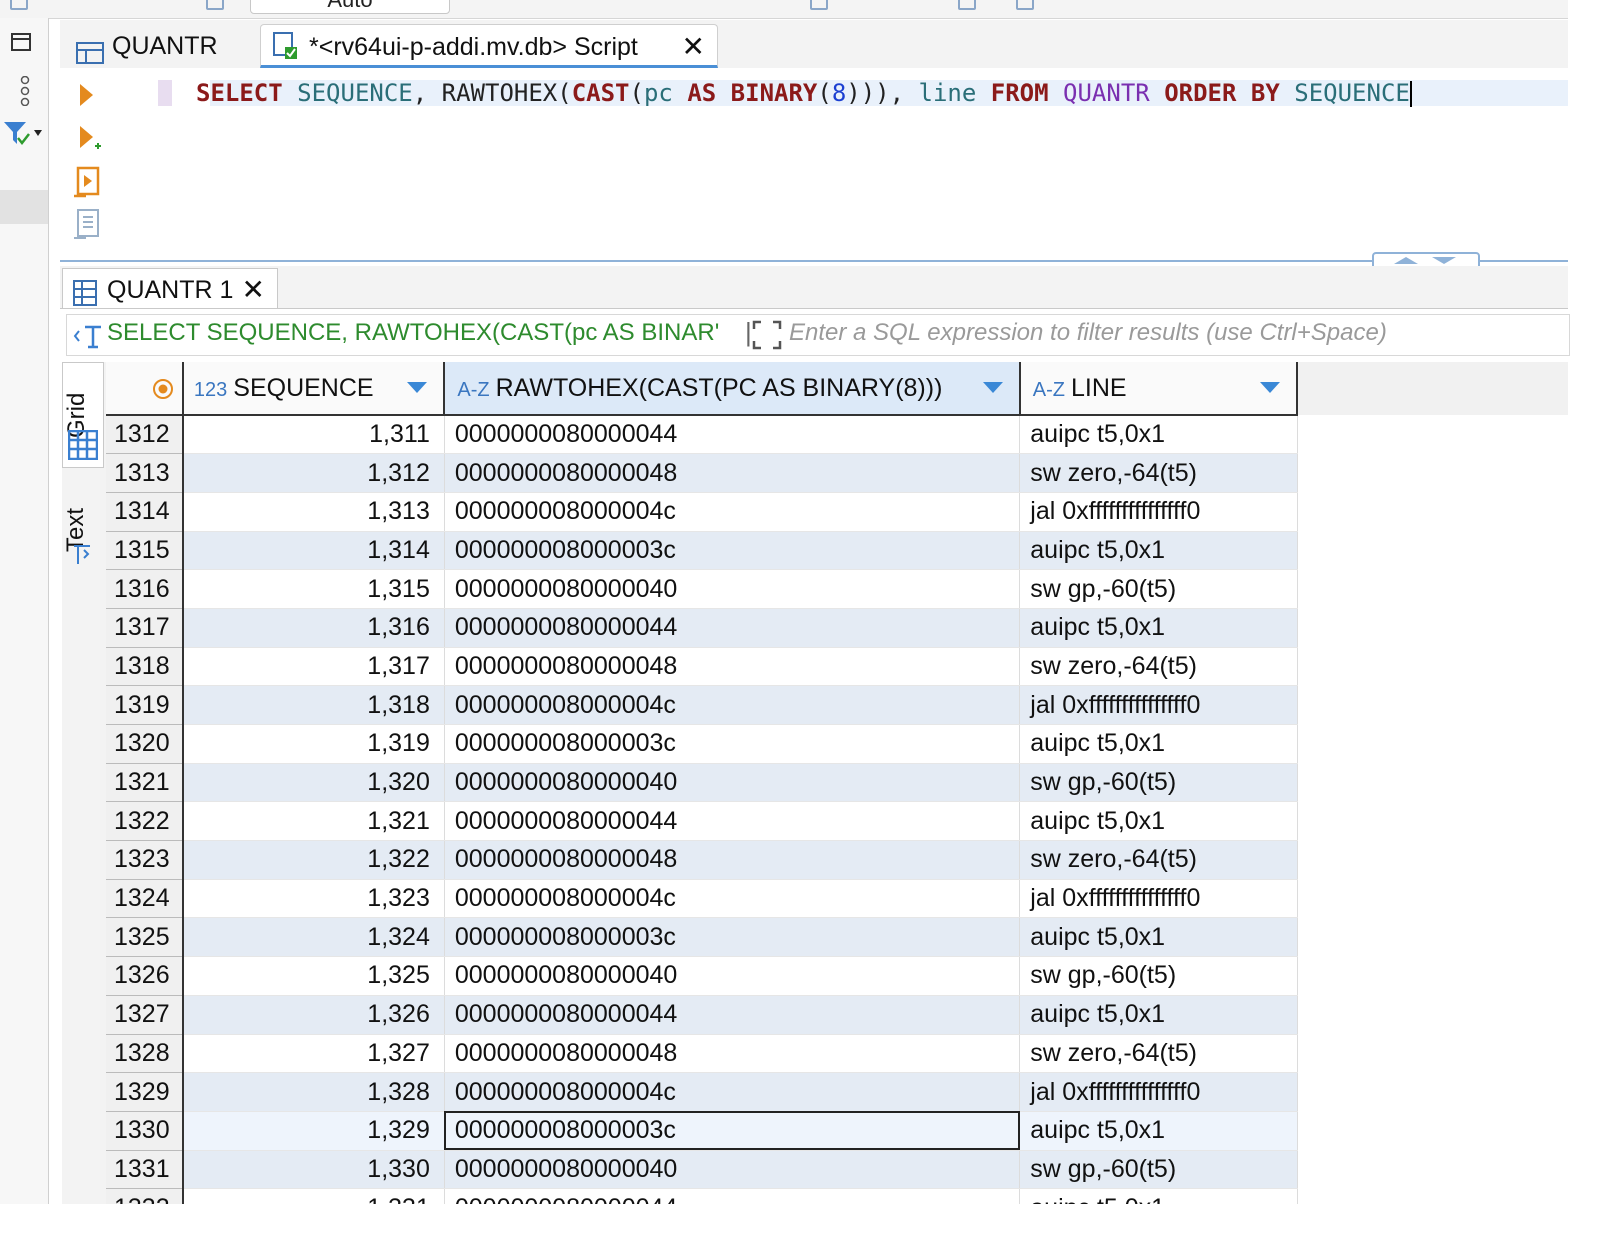  I want to click on row-number-cell: 1317, so click(145, 628).